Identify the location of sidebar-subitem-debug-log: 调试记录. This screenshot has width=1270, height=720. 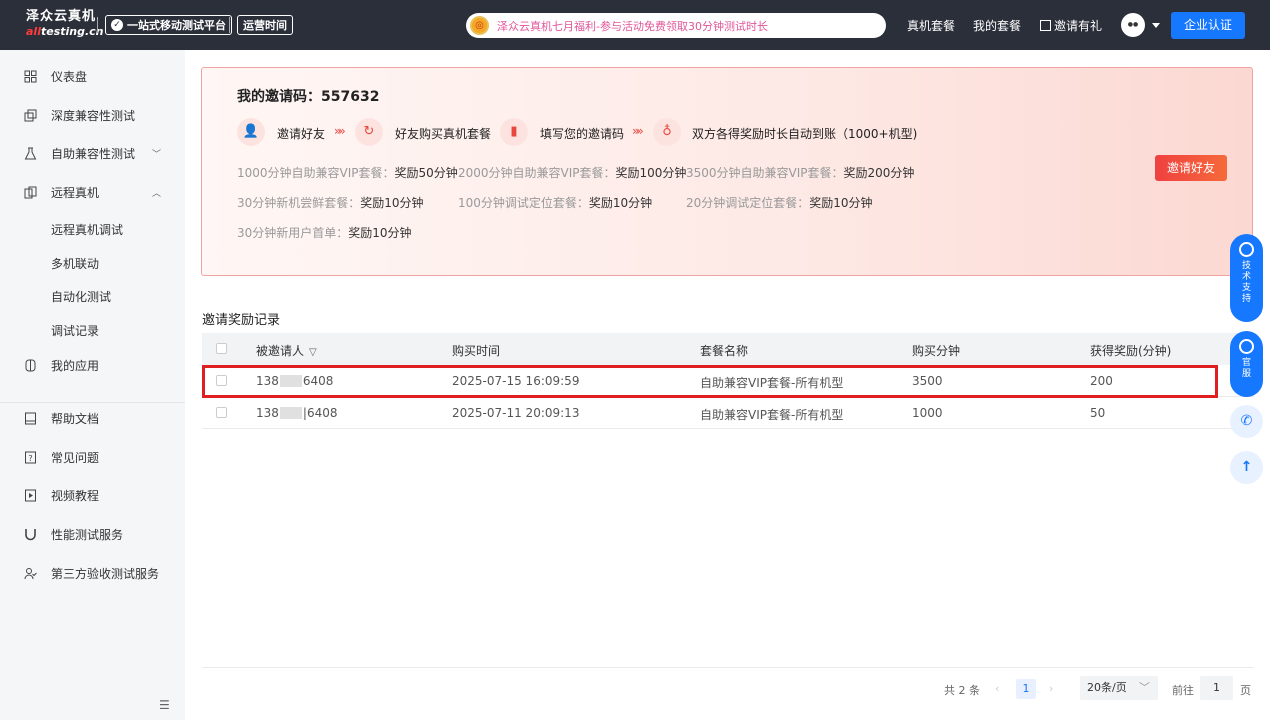
(75, 330).